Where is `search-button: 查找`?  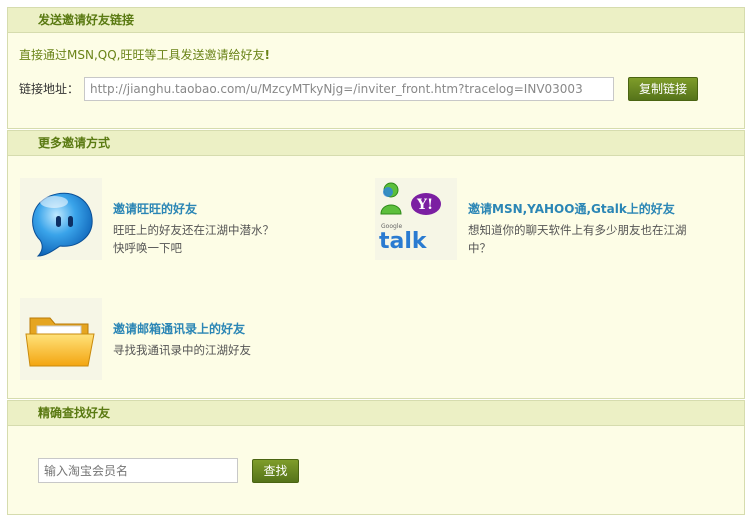 search-button: 查找 is located at coordinates (275, 471).